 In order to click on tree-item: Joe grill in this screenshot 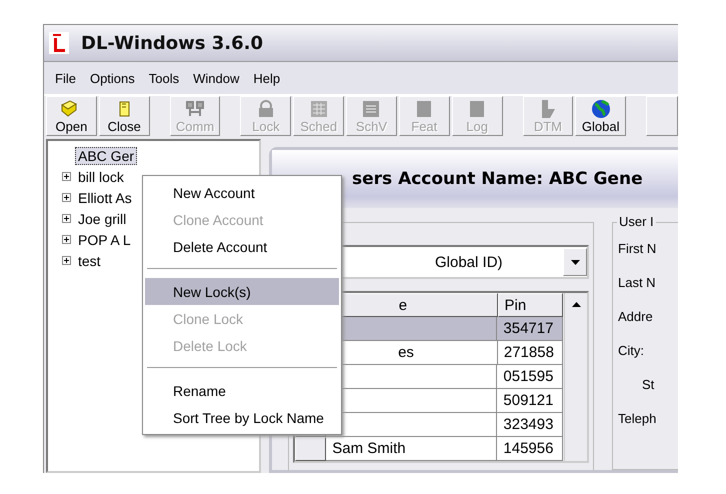, I will do `click(102, 219)`.